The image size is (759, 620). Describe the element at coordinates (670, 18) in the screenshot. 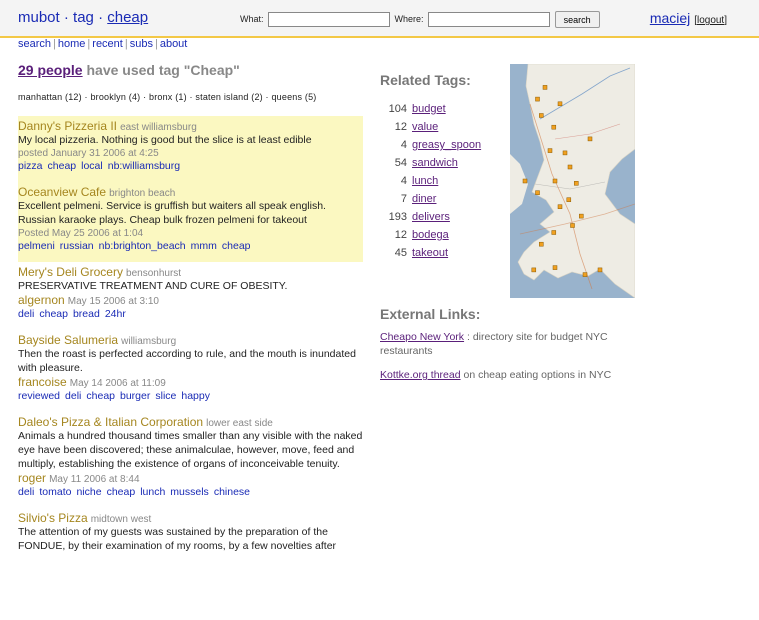

I see `username-link: maciej` at that location.